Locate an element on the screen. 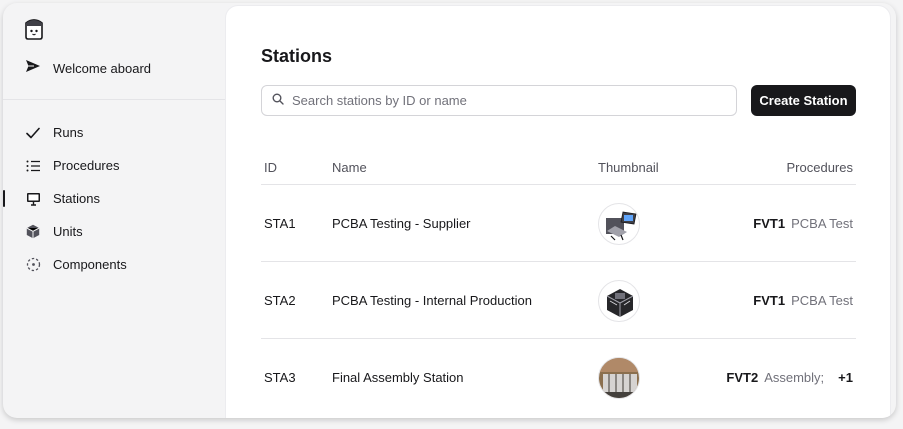 The image size is (903, 429). station-id: STA3 is located at coordinates (280, 377).